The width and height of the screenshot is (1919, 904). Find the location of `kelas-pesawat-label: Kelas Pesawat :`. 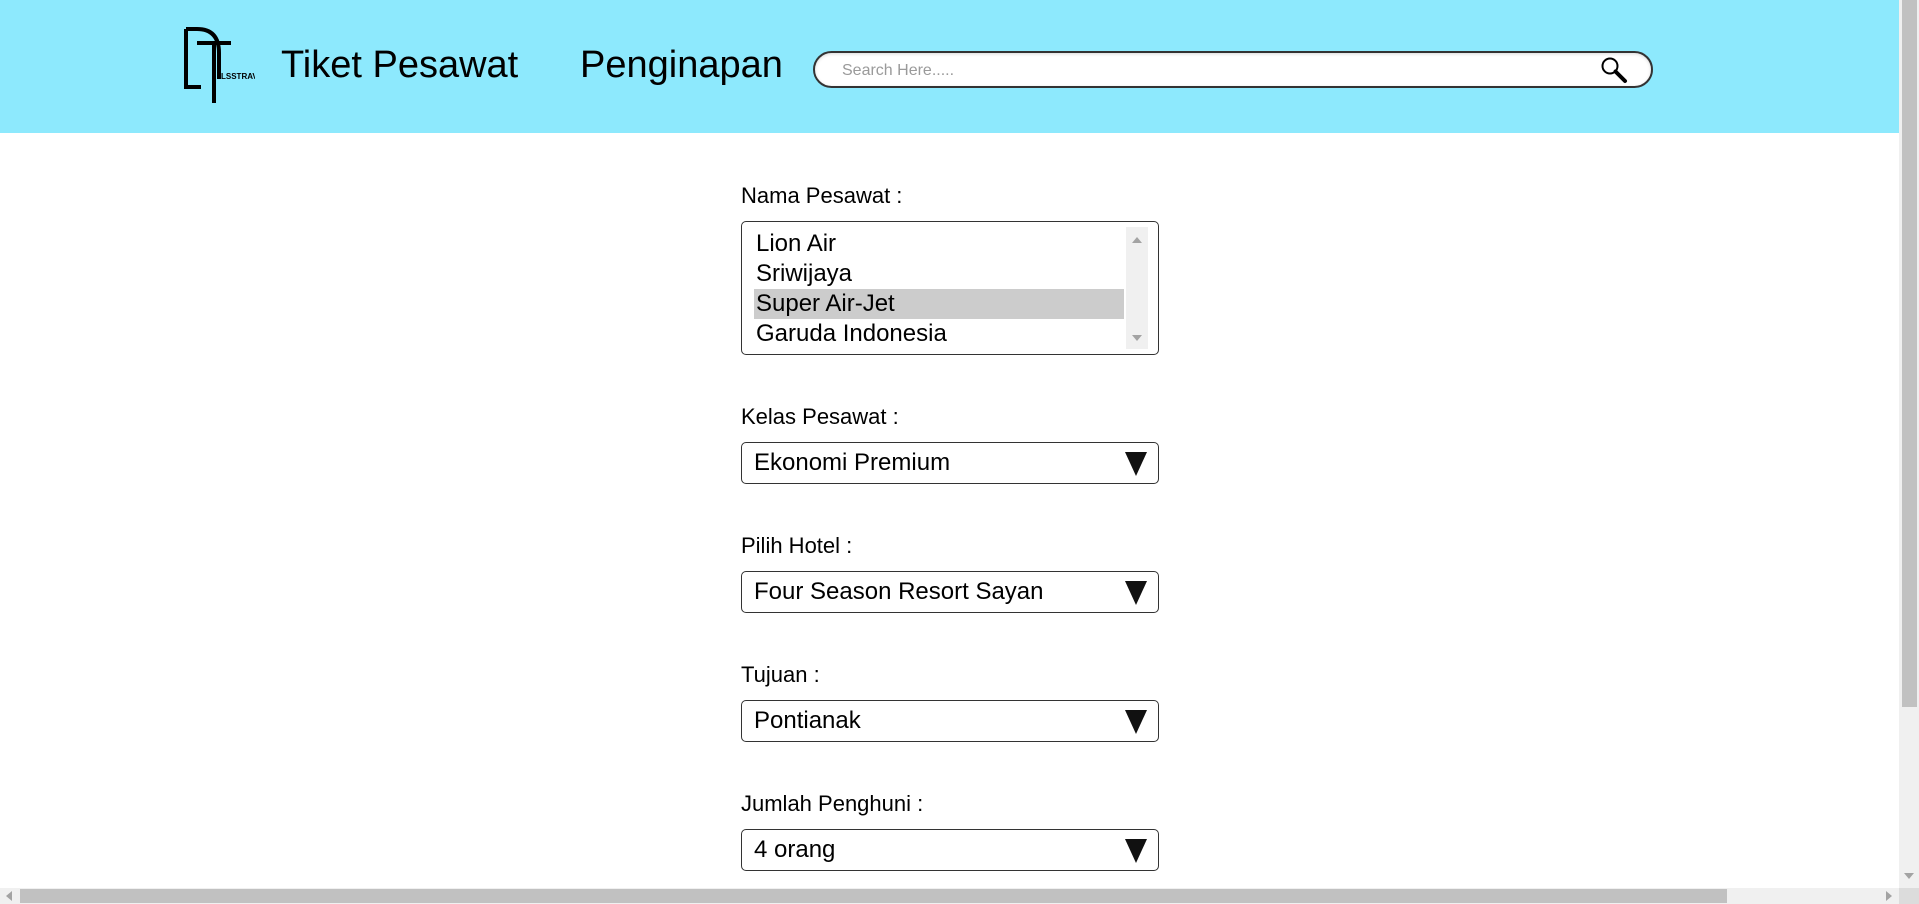

kelas-pesawat-label: Kelas Pesawat : is located at coordinates (820, 416).